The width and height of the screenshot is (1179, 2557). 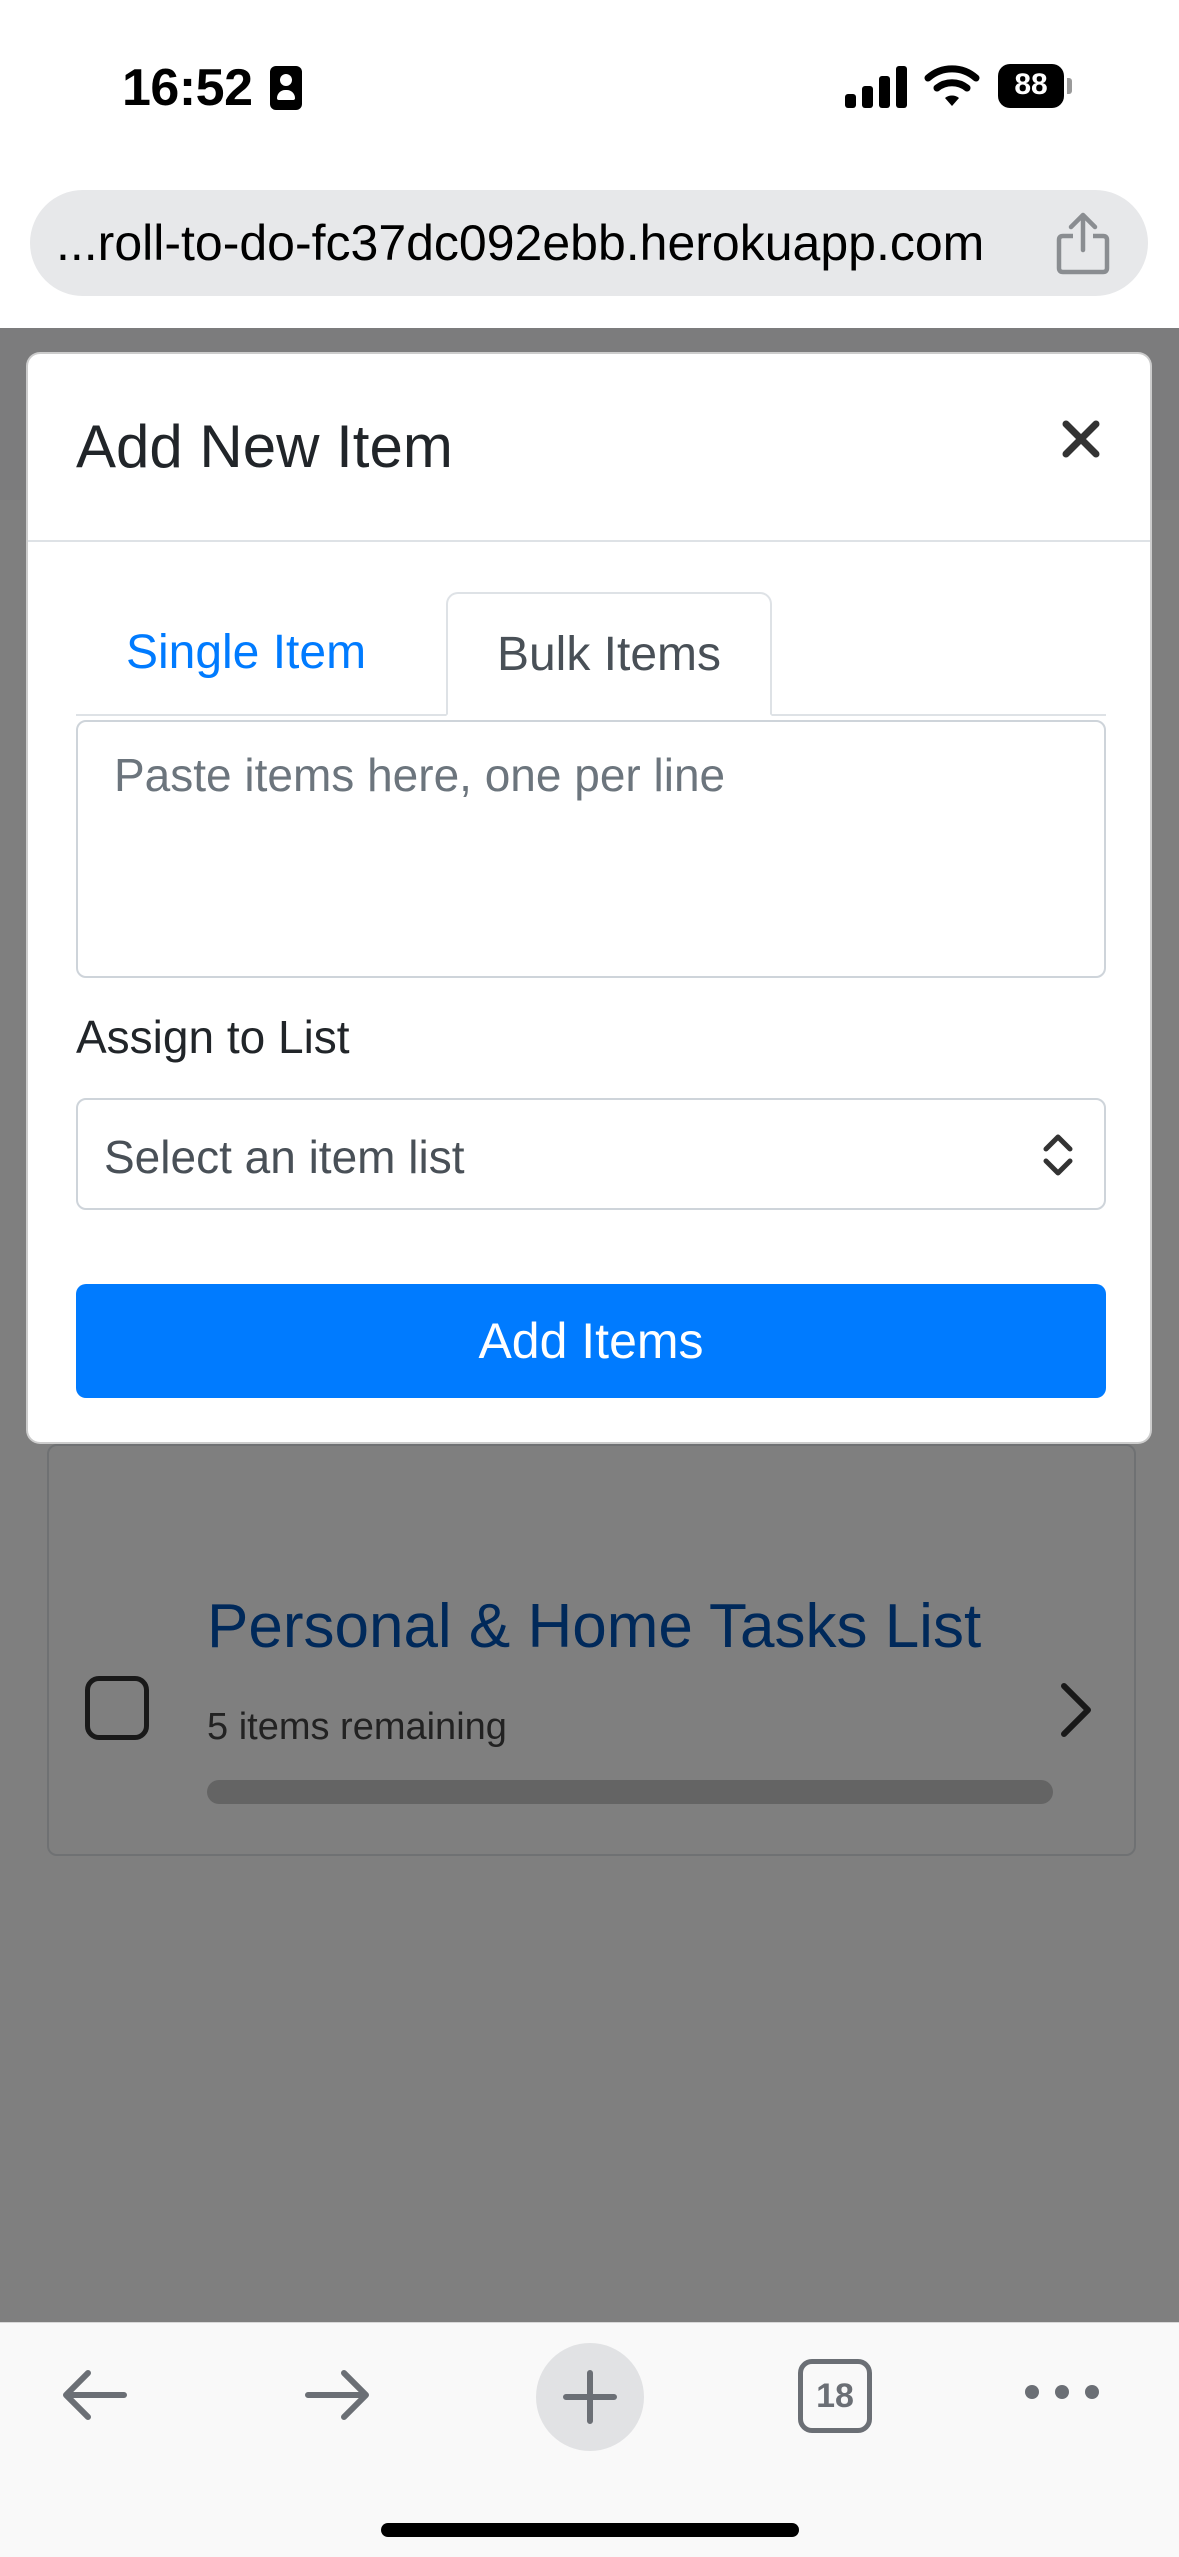 What do you see at coordinates (1081, 439) in the screenshot?
I see `close-icon` at bounding box center [1081, 439].